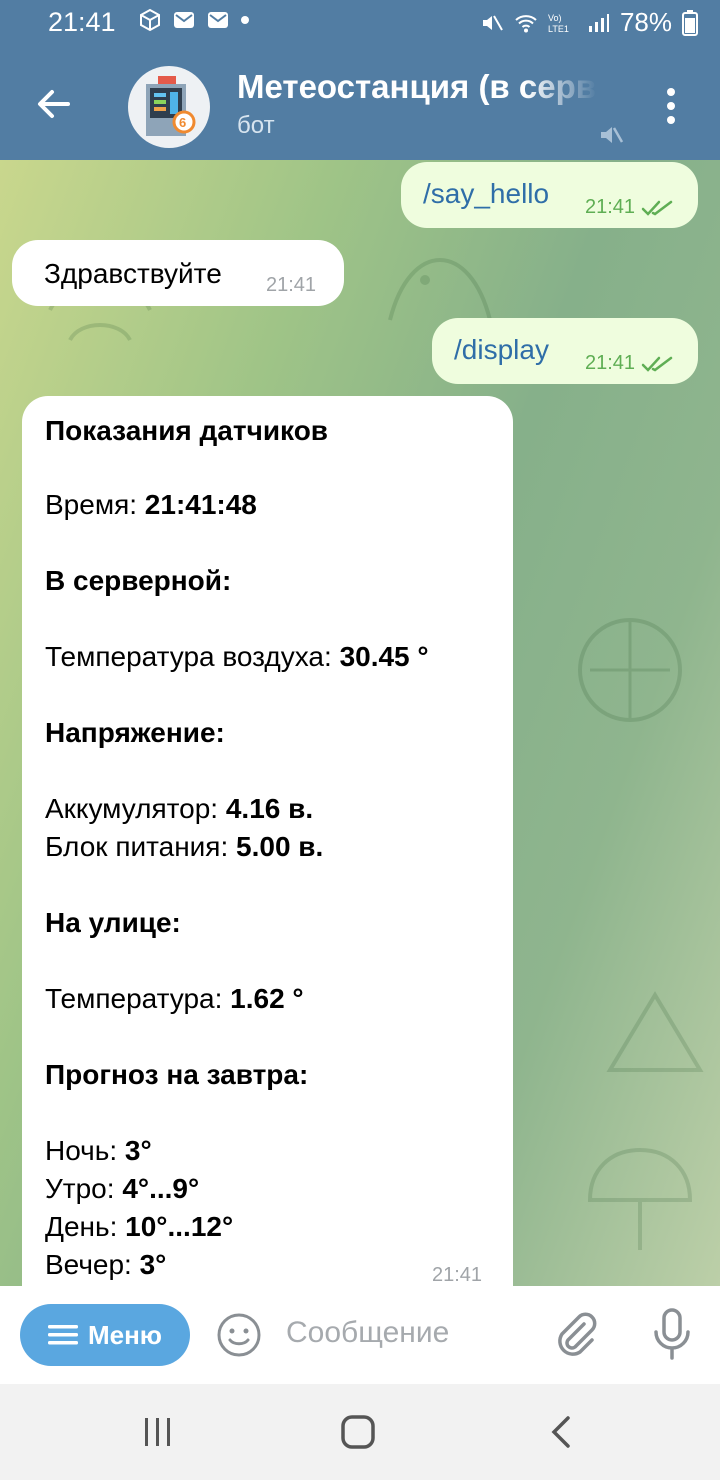  Describe the element at coordinates (558, 29) in the screenshot. I see `svg-text: LTE1` at that location.